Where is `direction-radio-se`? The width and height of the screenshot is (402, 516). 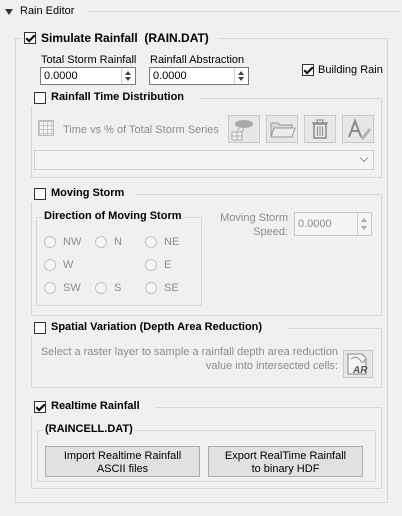
direction-radio-se is located at coordinates (151, 288).